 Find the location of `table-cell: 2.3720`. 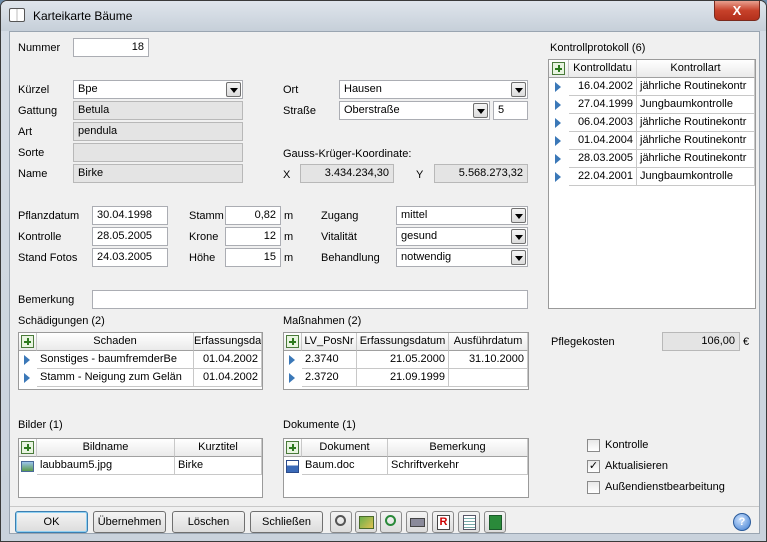

table-cell: 2.3720 is located at coordinates (329, 378).